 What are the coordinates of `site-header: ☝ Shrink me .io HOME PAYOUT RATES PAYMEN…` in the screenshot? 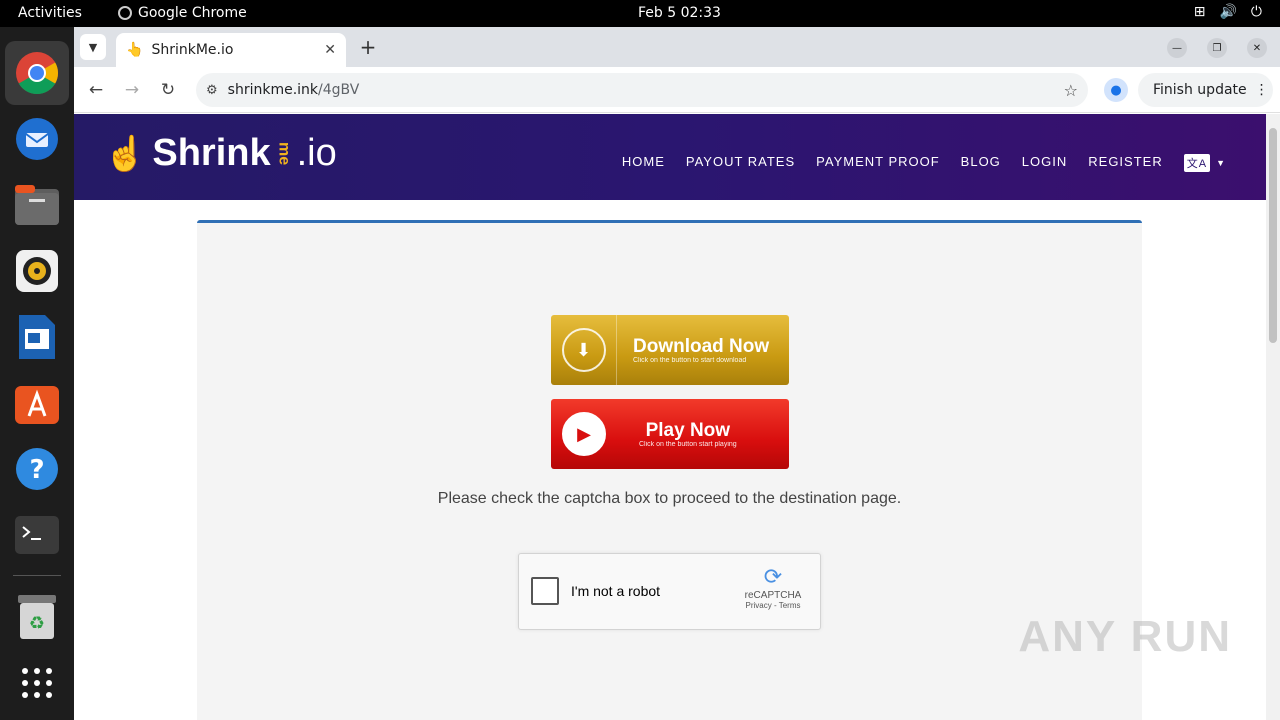 It's located at (670, 157).